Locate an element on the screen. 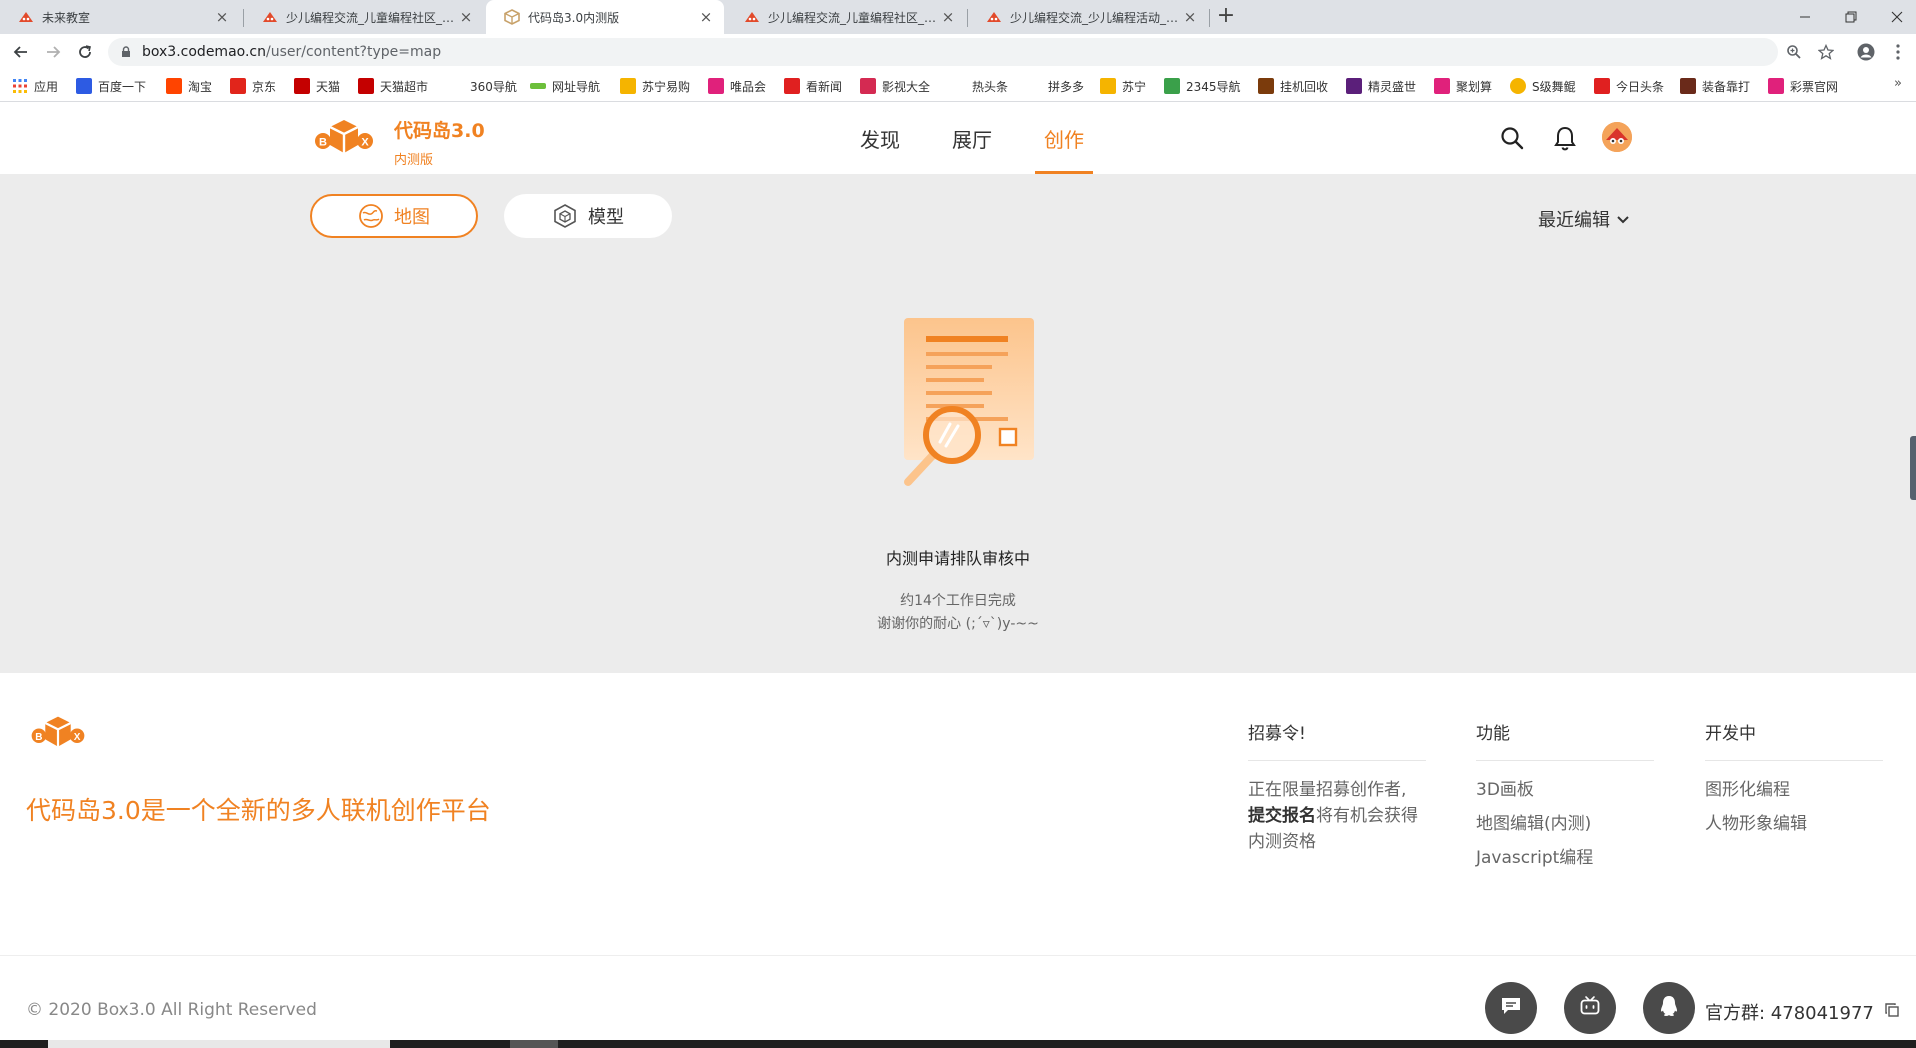 This screenshot has width=1916, height=1048. bookmark-item: 看新闻 is located at coordinates (813, 86).